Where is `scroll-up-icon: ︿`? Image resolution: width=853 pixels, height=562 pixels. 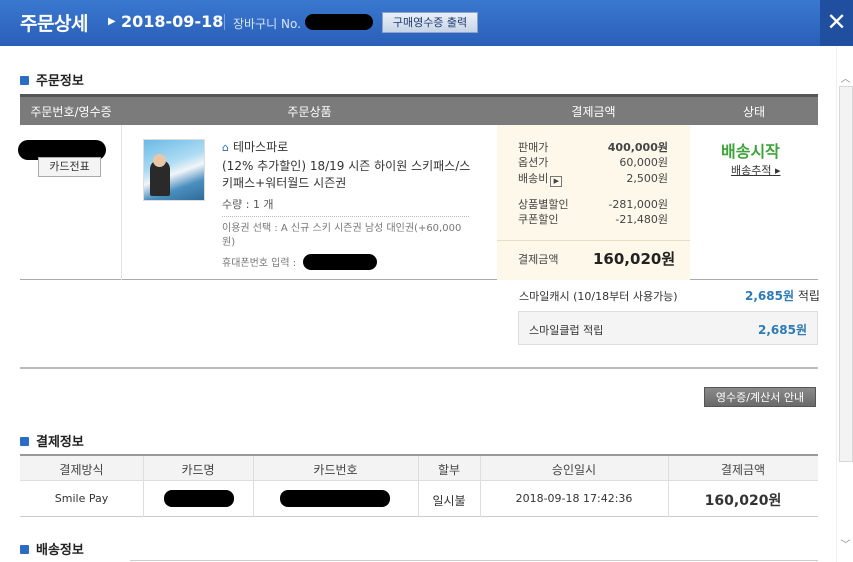 scroll-up-icon: ︿ is located at coordinates (845, 77).